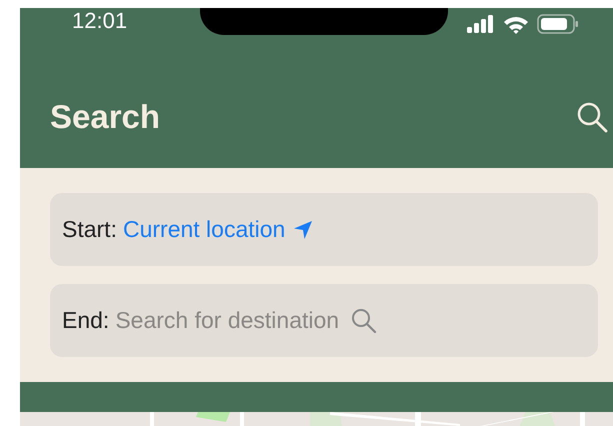 Image resolution: width=613 pixels, height=426 pixels. Describe the element at coordinates (516, 24) in the screenshot. I see `wifi-icon` at that location.